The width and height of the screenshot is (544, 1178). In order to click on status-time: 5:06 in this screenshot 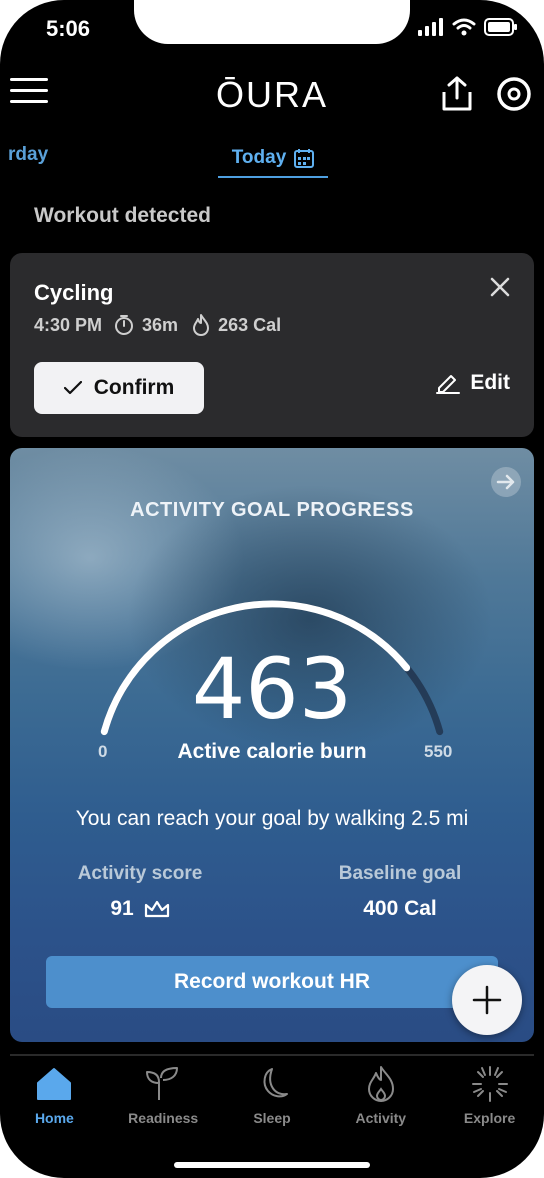, I will do `click(68, 28)`.